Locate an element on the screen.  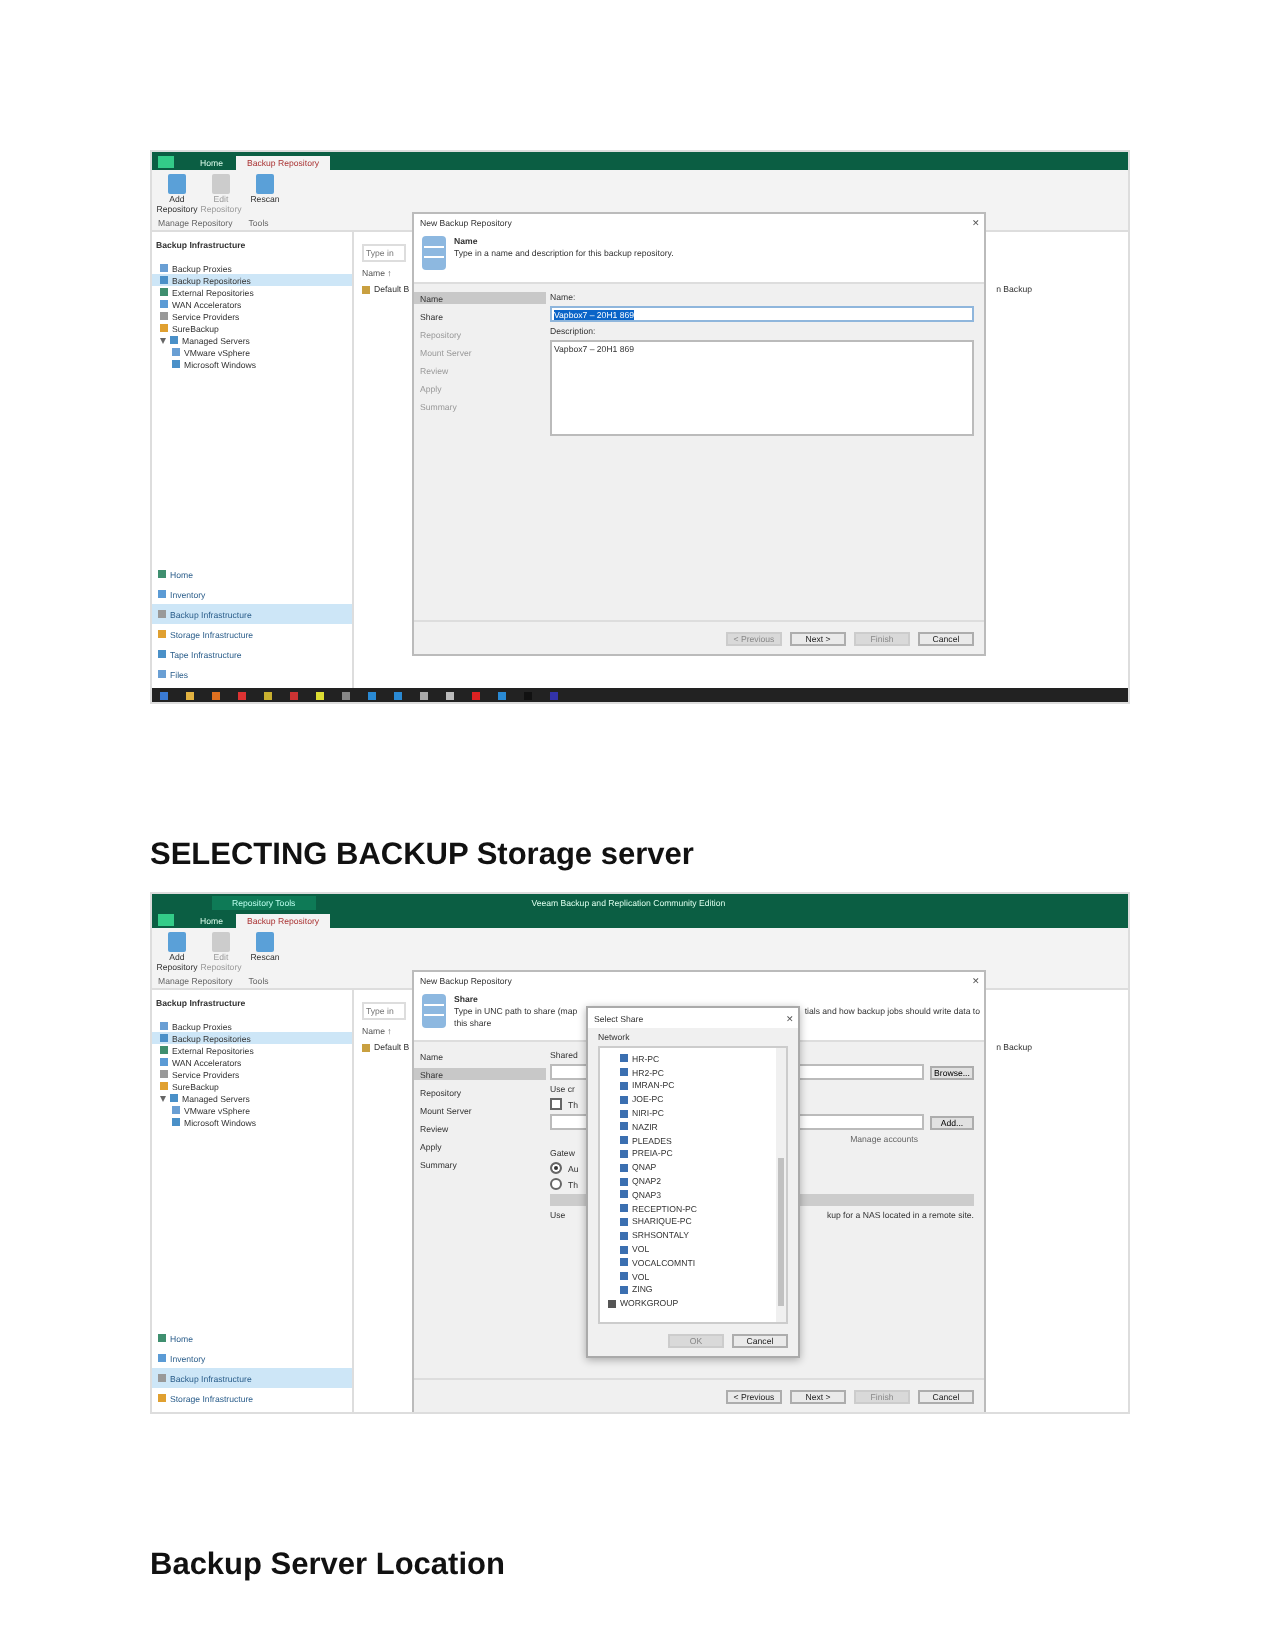
section-heading: Backup Server Location is located at coordinates (328, 1566).